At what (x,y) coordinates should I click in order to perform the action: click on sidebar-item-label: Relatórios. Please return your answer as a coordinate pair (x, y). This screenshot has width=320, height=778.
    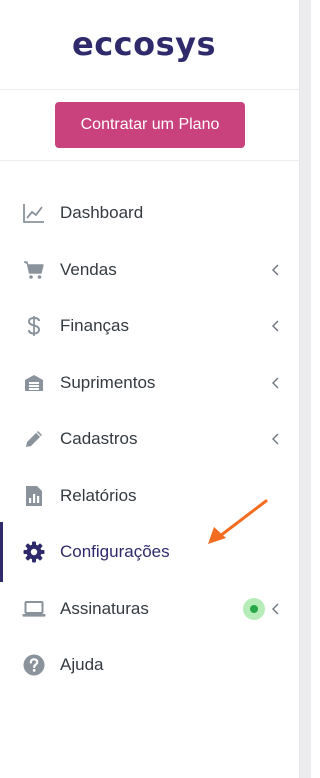
    Looking at the image, I should click on (98, 495).